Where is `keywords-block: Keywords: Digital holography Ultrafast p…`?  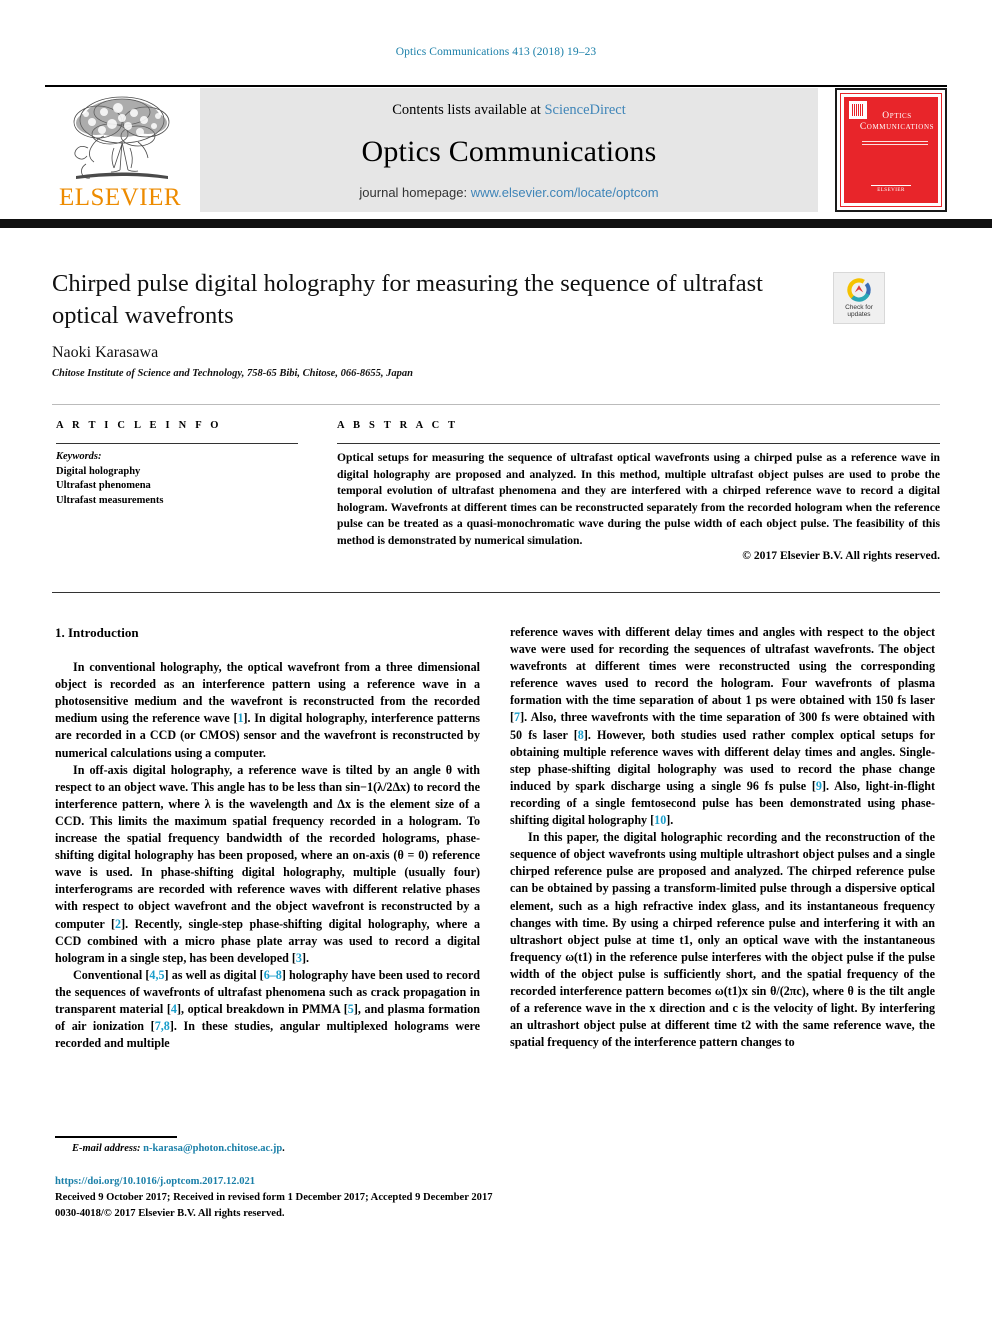 keywords-block: Keywords: Digital holography Ultrafast p… is located at coordinates (181, 479).